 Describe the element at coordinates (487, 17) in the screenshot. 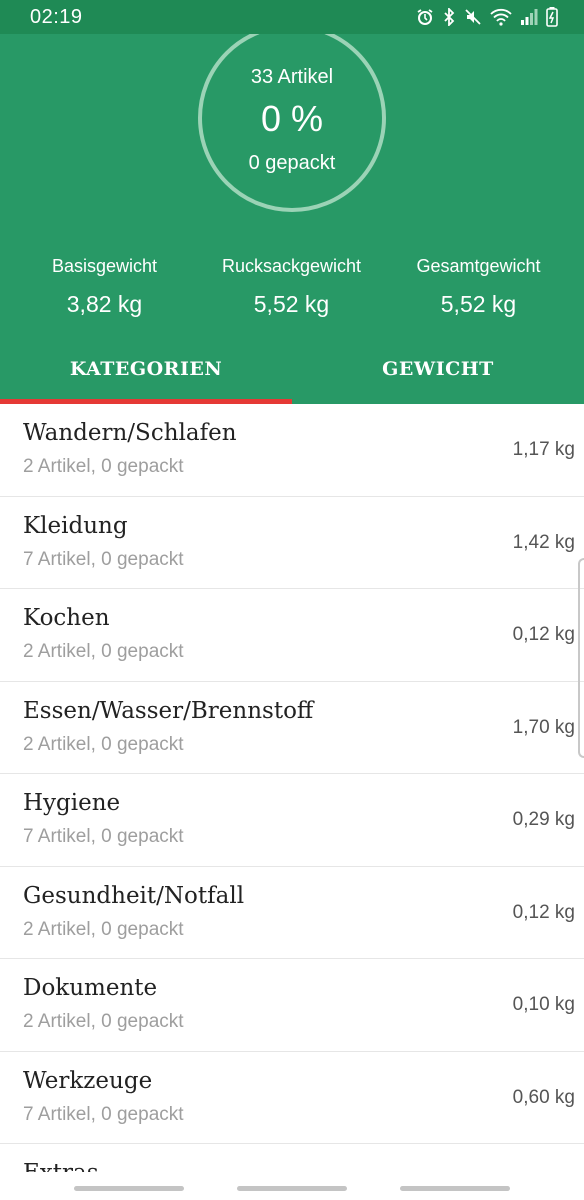

I see `status-icons` at that location.